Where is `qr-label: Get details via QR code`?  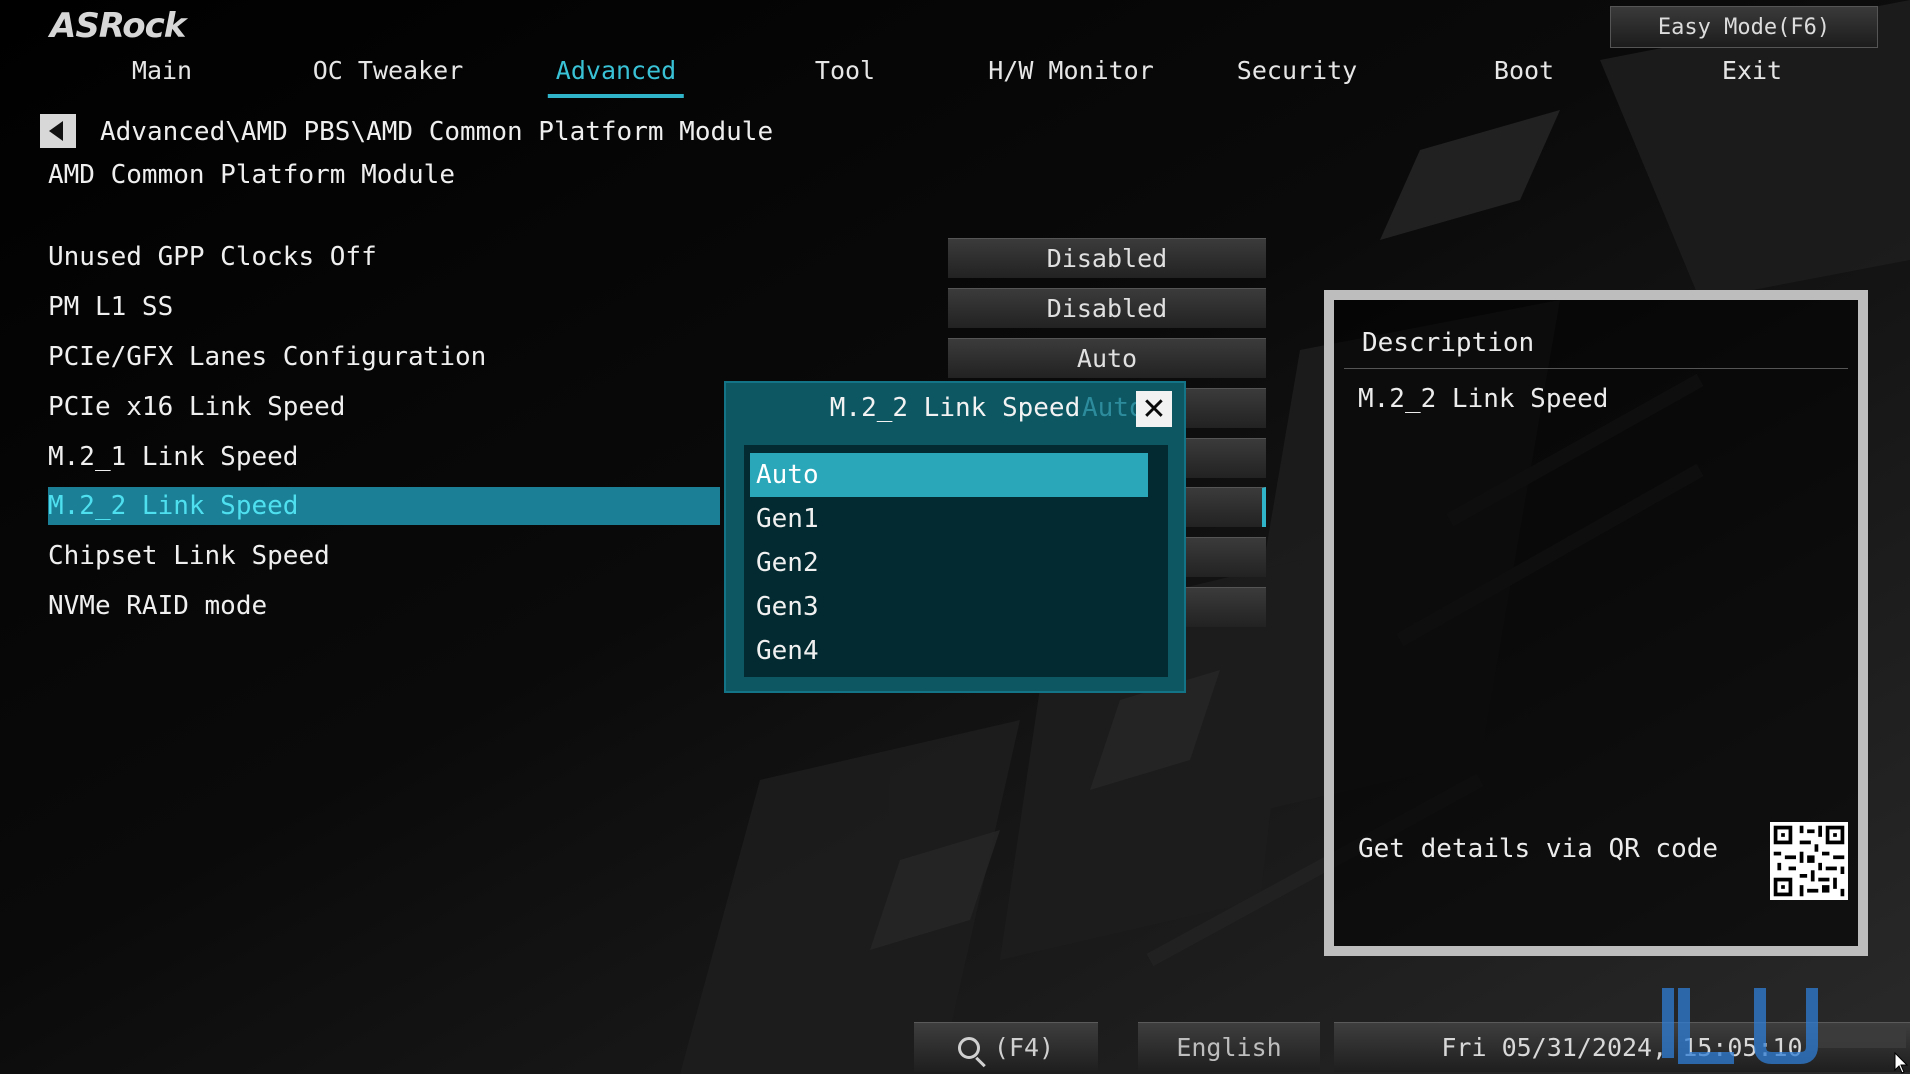 qr-label: Get details via QR code is located at coordinates (1538, 849).